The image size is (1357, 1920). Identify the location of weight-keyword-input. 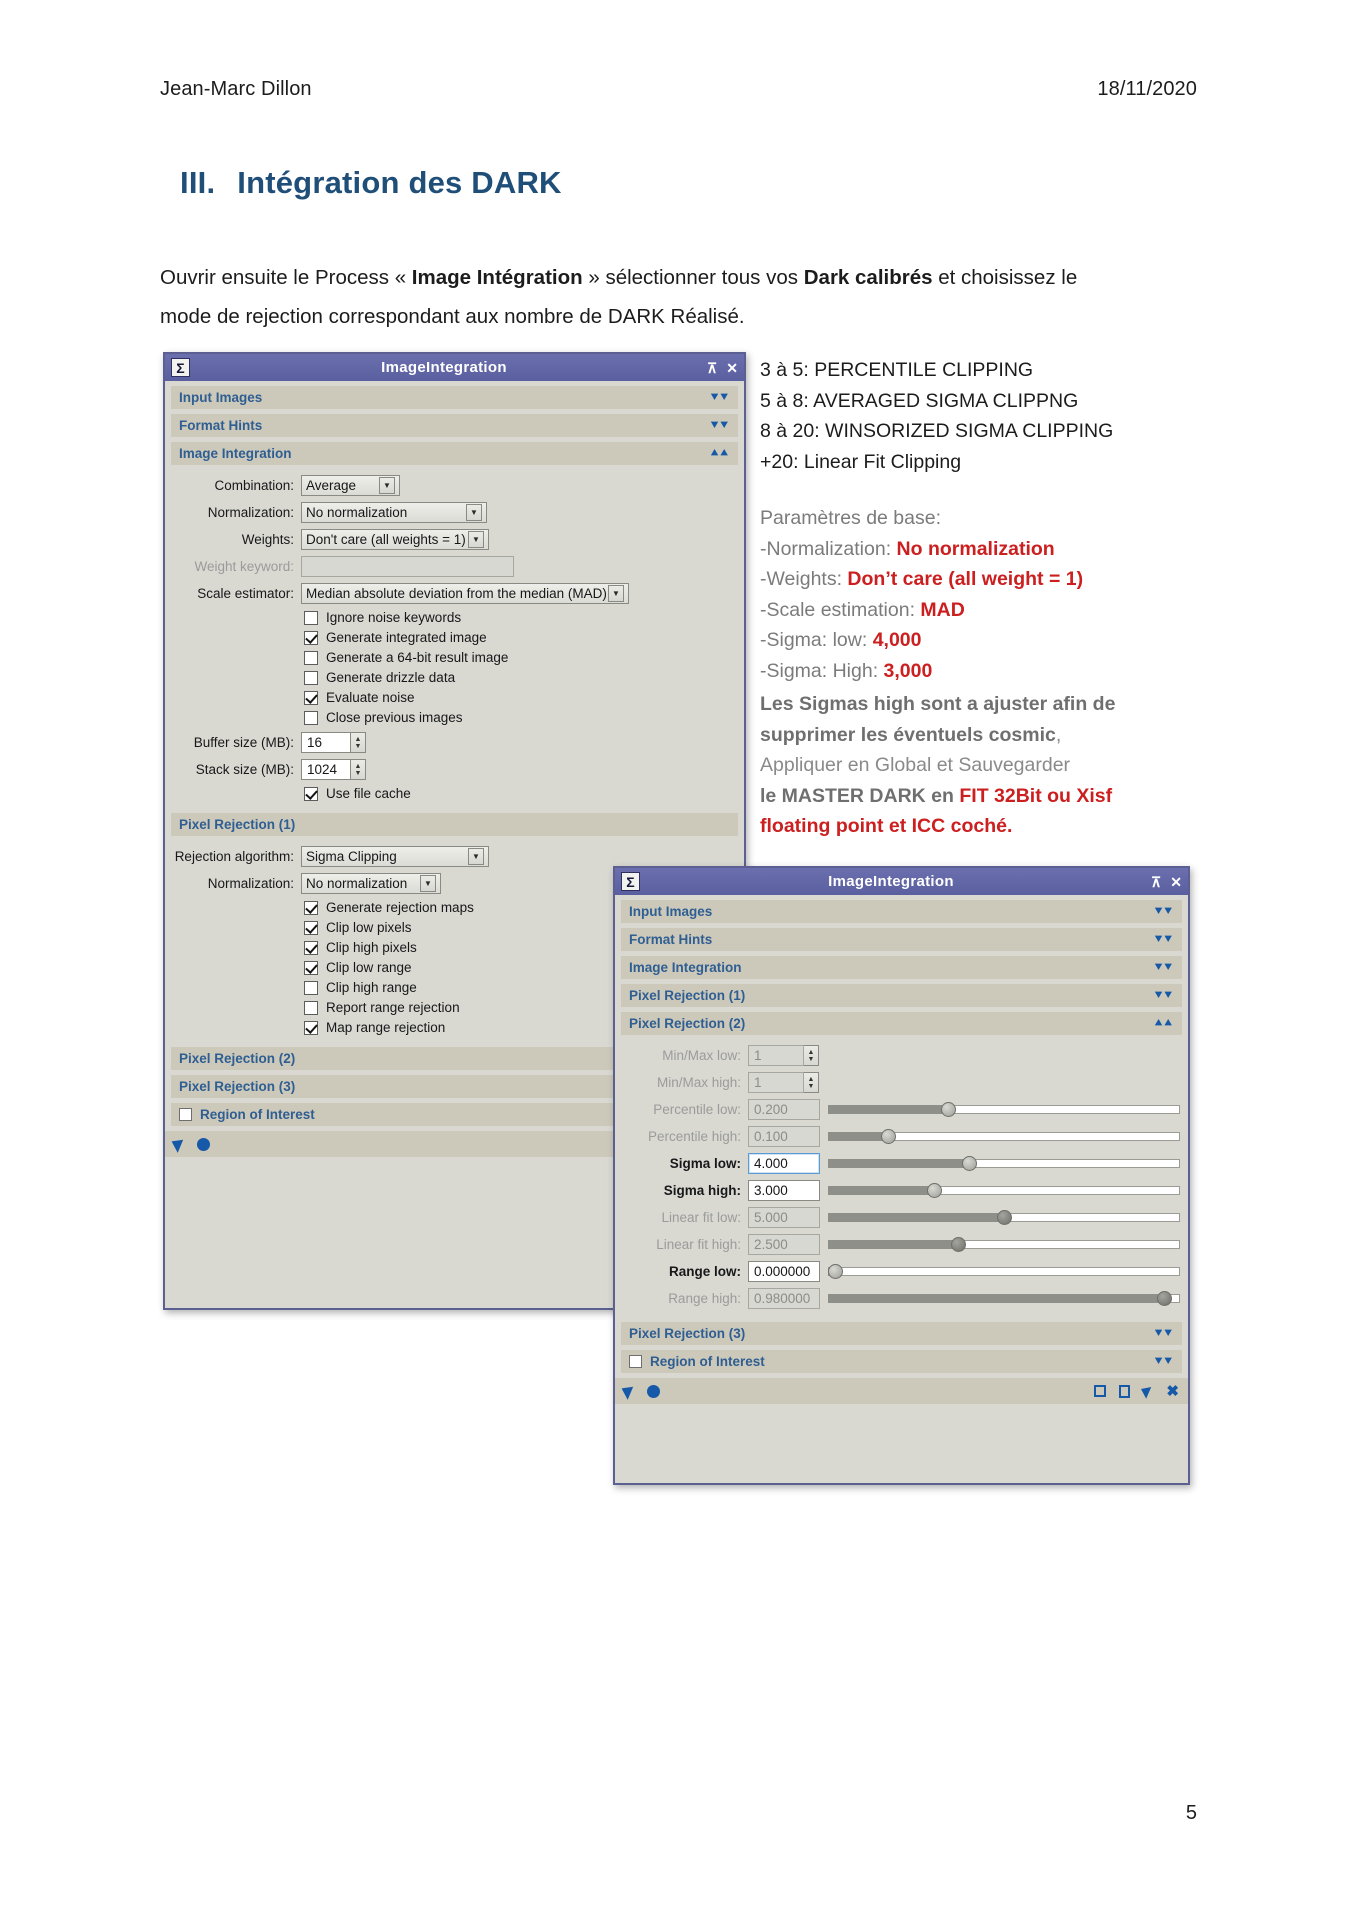
(407, 566).